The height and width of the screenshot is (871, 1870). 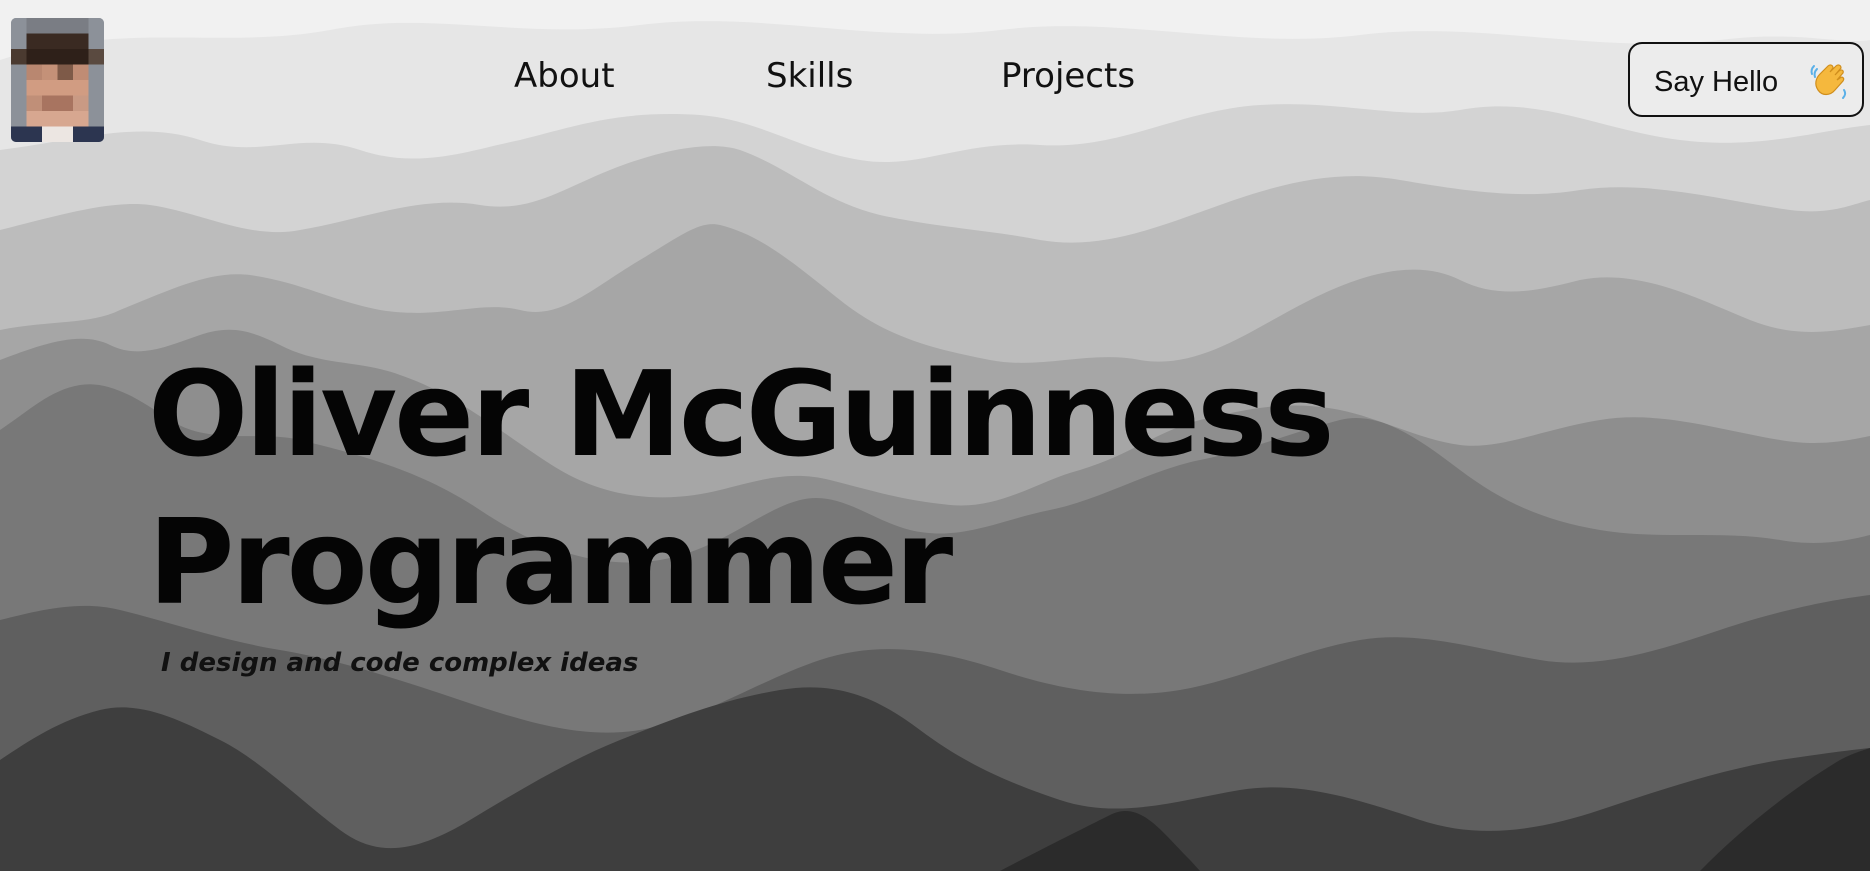 I want to click on nav-link-projects: Projects, so click(x=1068, y=76).